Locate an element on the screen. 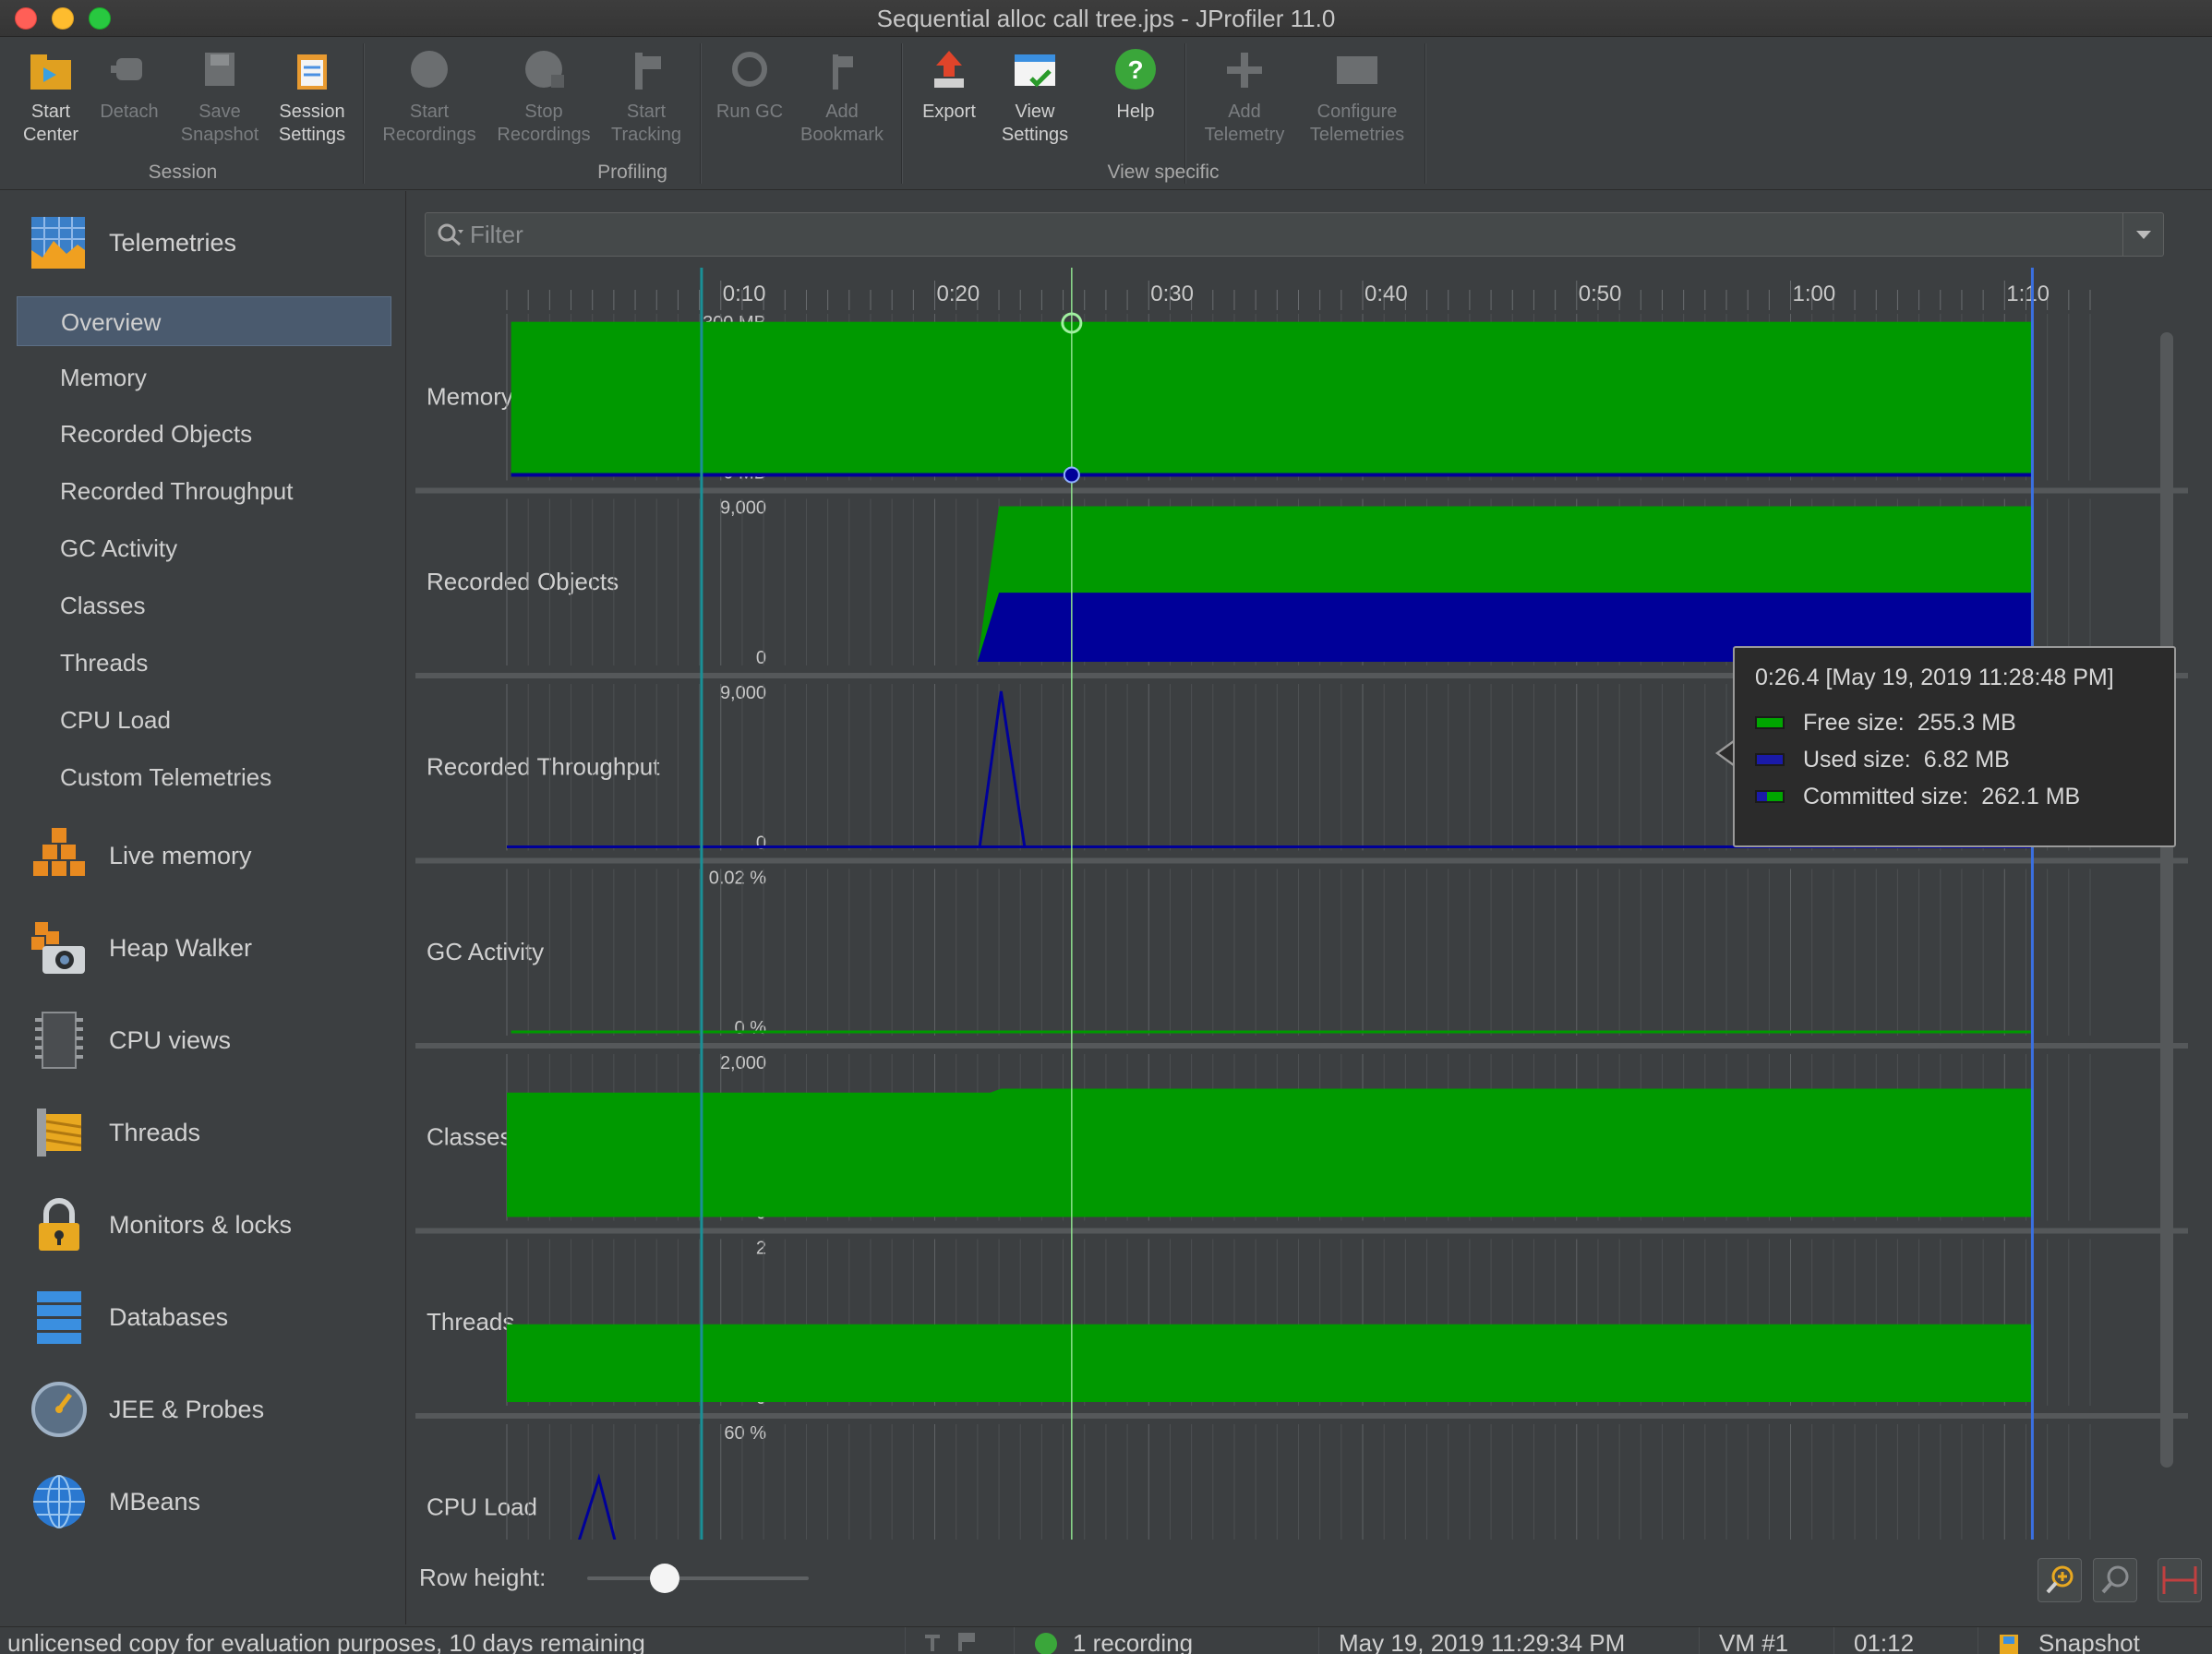 Image resolution: width=2212 pixels, height=1654 pixels. sidebar-item-classes: Classes is located at coordinates (204, 605).